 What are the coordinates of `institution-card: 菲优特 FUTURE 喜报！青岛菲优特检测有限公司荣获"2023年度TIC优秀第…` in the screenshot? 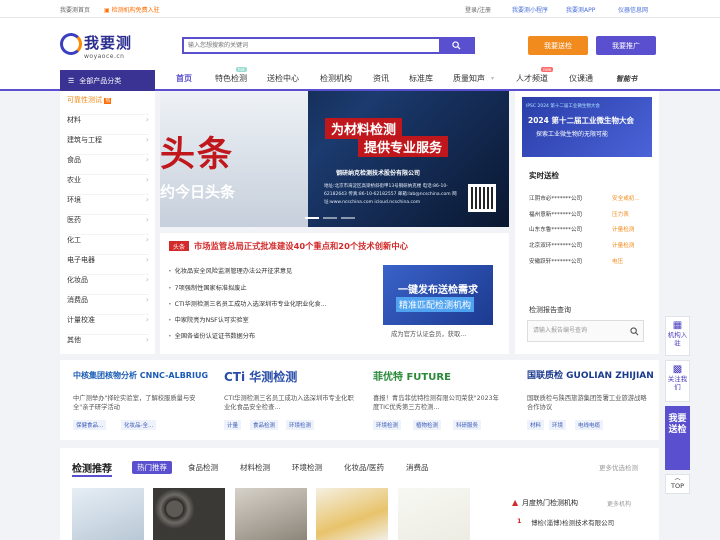 It's located at (440, 401).